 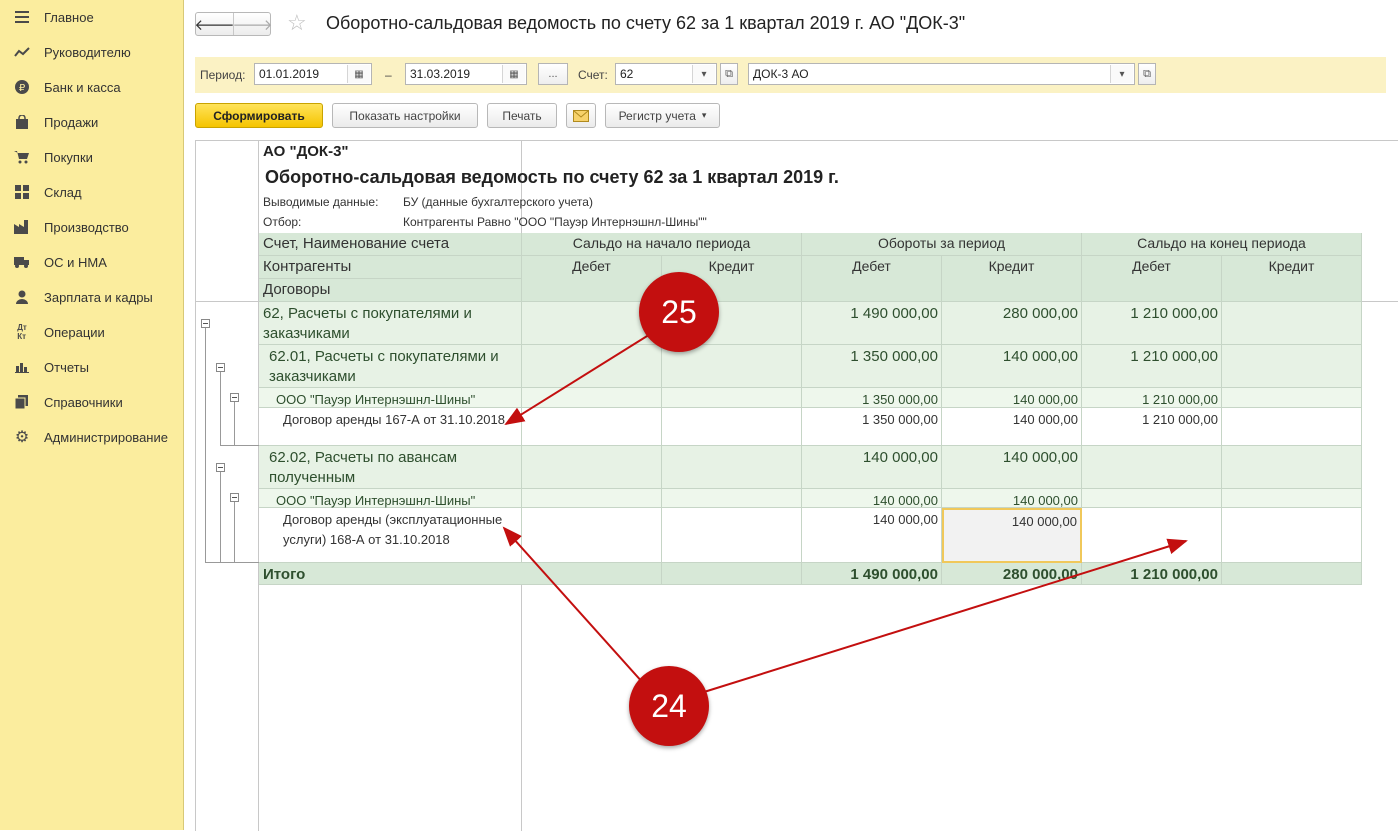 I want to click on sidebar-item-label: Банк и касса, so click(x=82, y=87).